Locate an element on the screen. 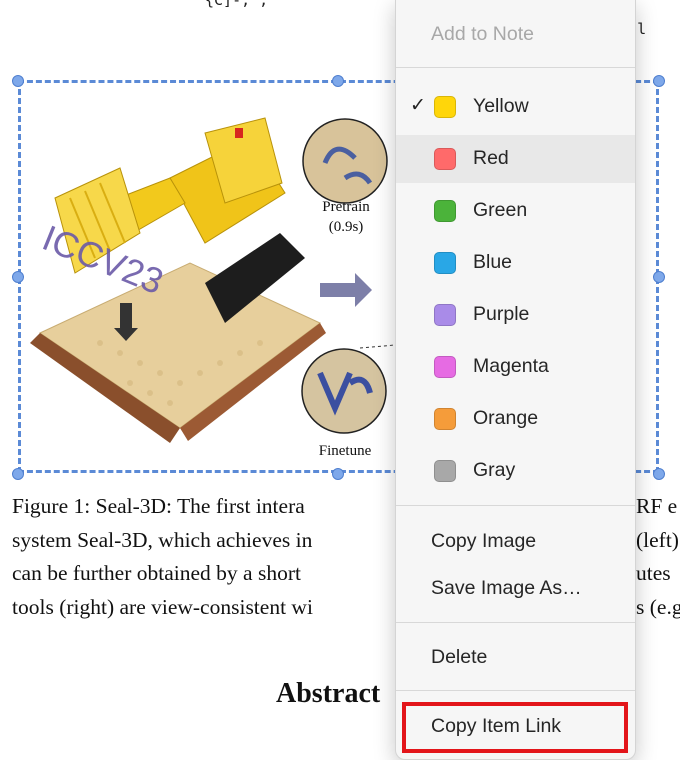 This screenshot has width=680, height=760. resize-handle-top-middle is located at coordinates (338, 81).